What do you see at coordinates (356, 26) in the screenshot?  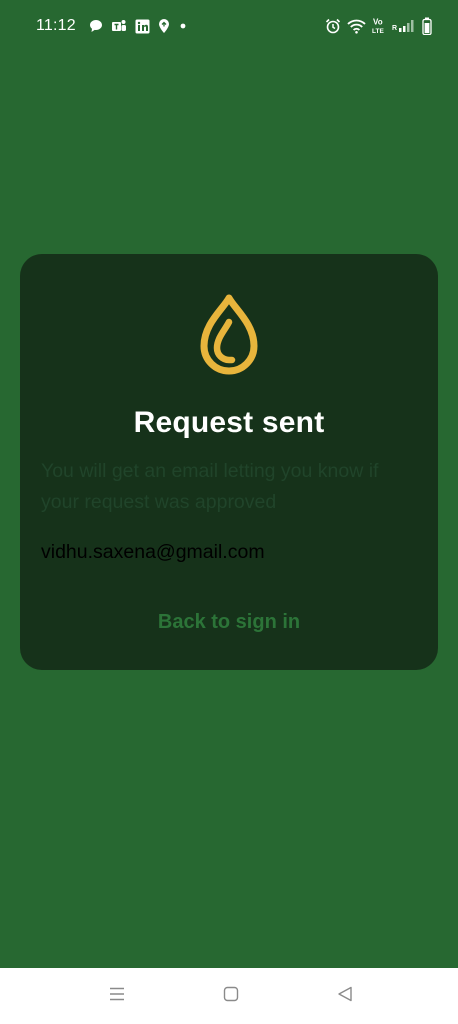 I see `wifi-icon` at bounding box center [356, 26].